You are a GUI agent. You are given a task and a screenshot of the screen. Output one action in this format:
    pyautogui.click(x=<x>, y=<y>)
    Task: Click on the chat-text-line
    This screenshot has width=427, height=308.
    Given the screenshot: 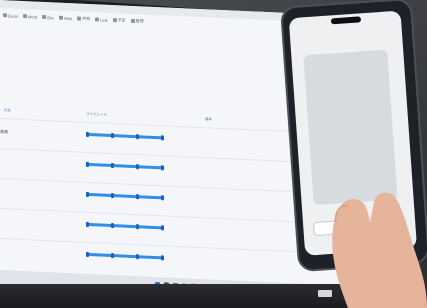 What is the action you would take?
    pyautogui.click(x=346, y=56)
    